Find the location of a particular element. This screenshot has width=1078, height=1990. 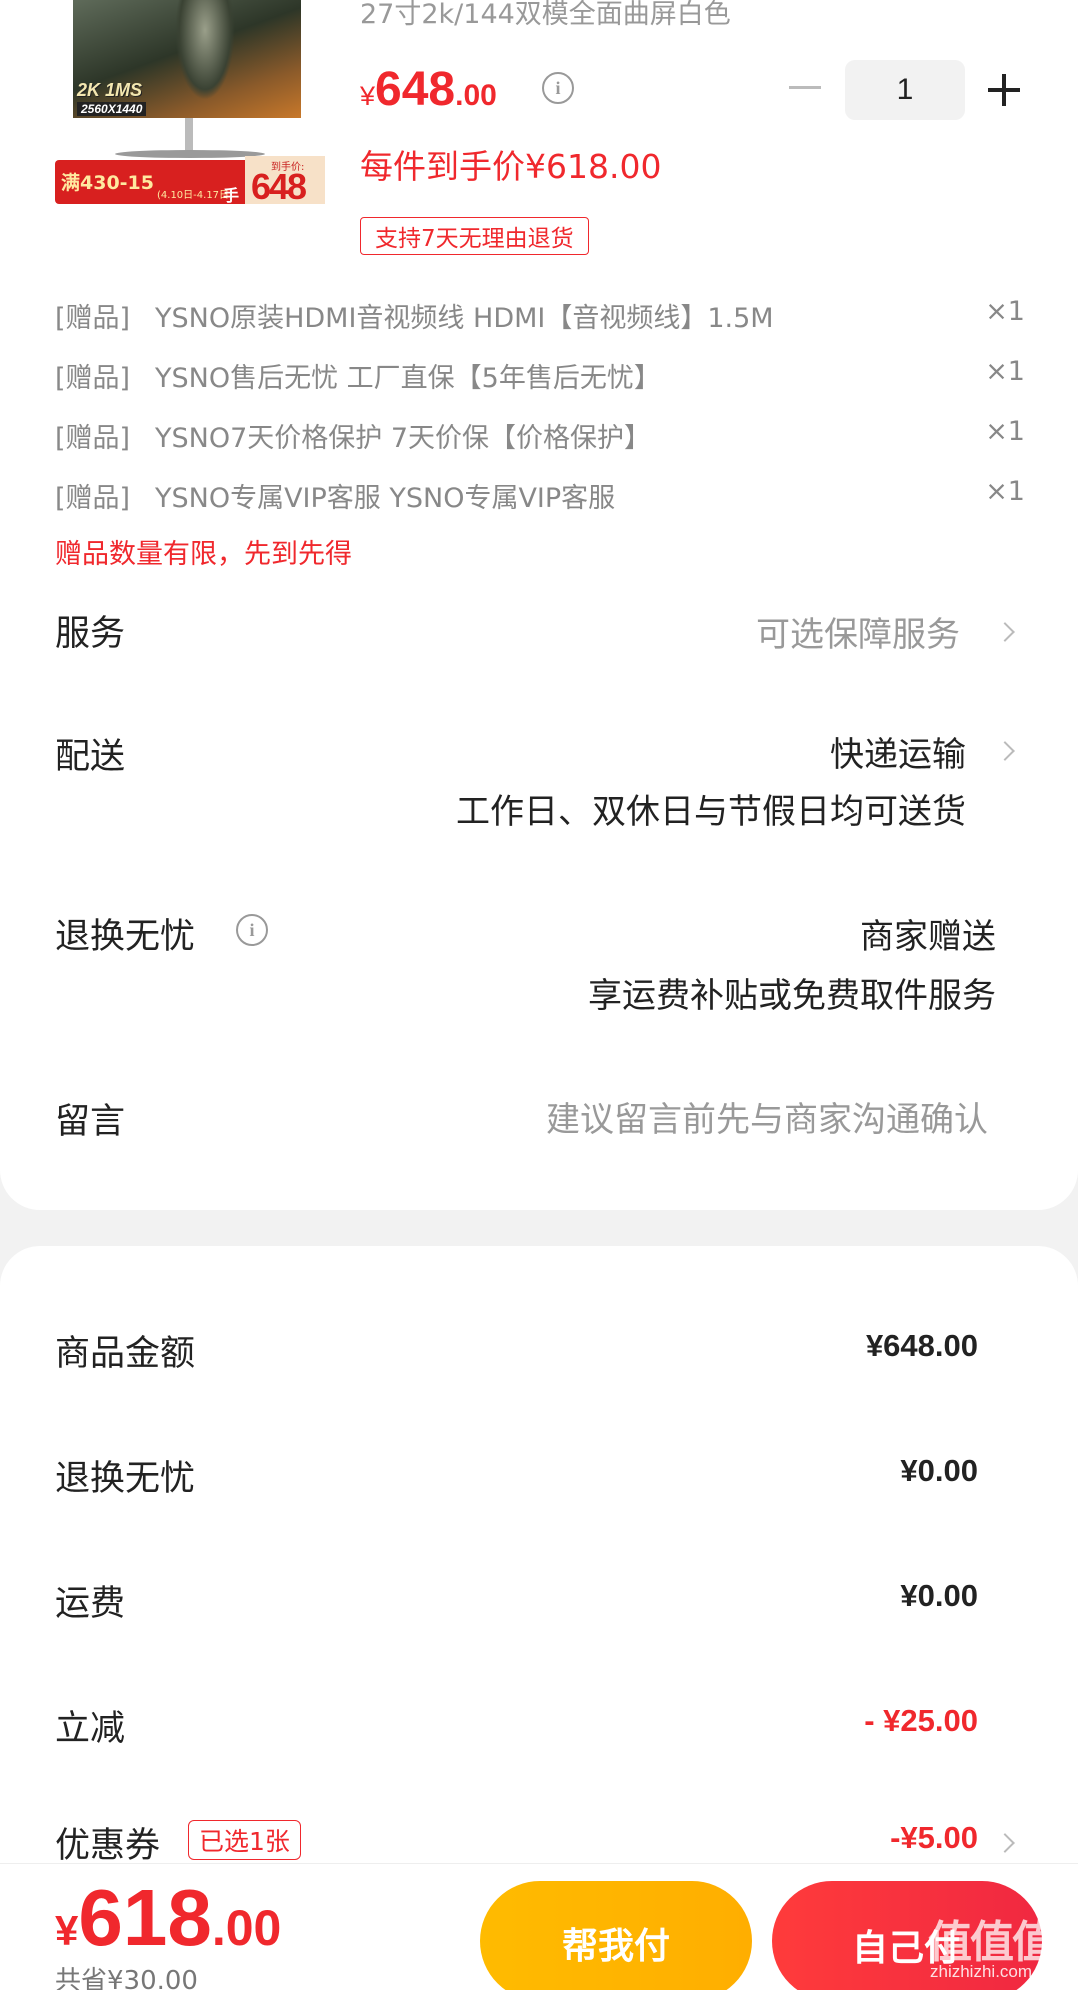

price-symbol: ¥ is located at coordinates (368, 96).